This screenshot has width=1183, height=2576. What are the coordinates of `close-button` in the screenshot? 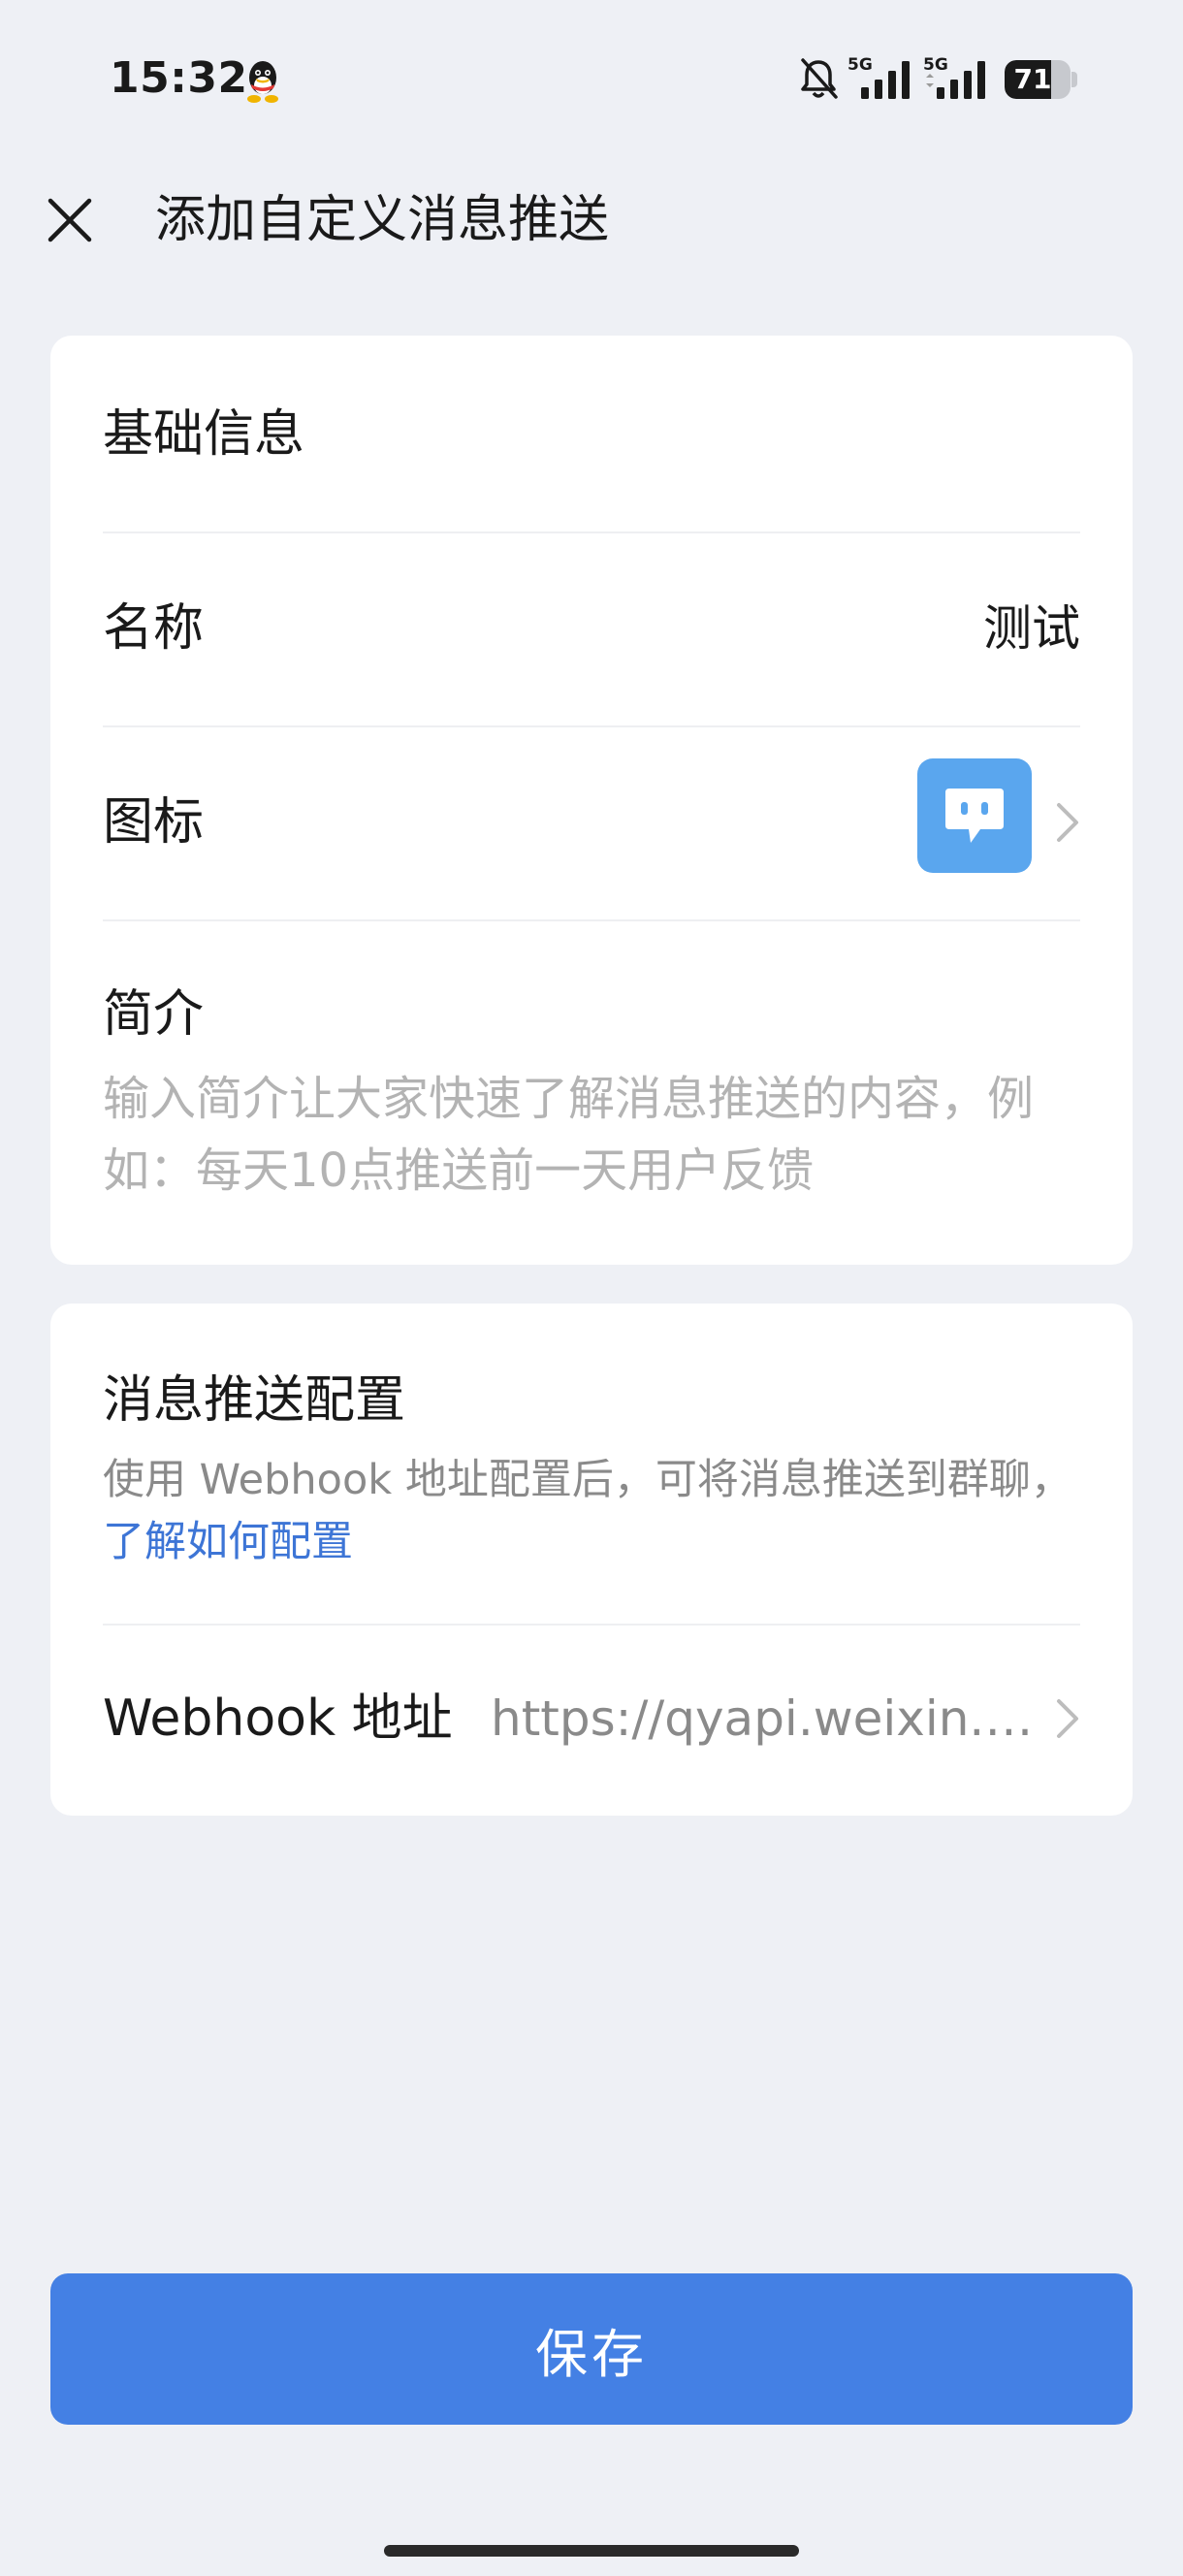 It's located at (70, 220).